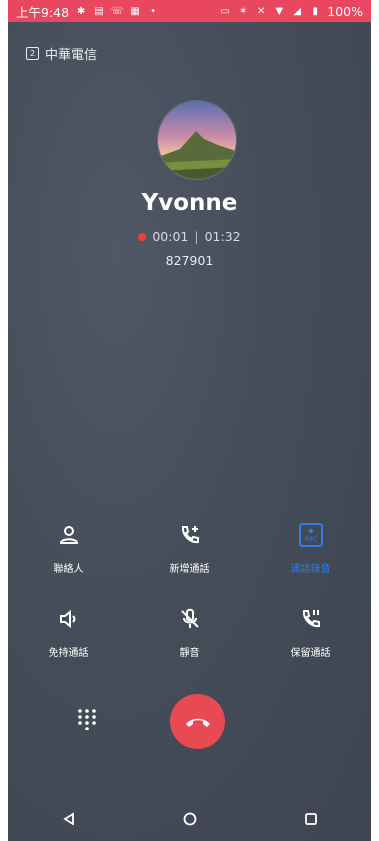 The width and height of the screenshot is (379, 841). I want to click on navigation-bar, so click(189, 819).